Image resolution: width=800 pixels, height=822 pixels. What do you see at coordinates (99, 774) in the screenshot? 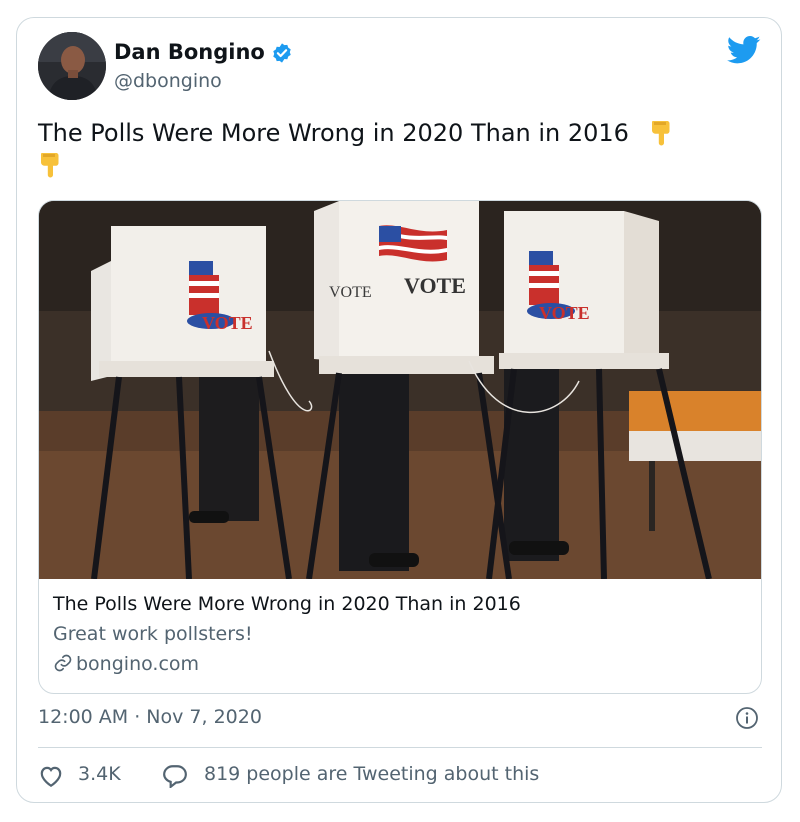
I see `like-count: 3.4K` at bounding box center [99, 774].